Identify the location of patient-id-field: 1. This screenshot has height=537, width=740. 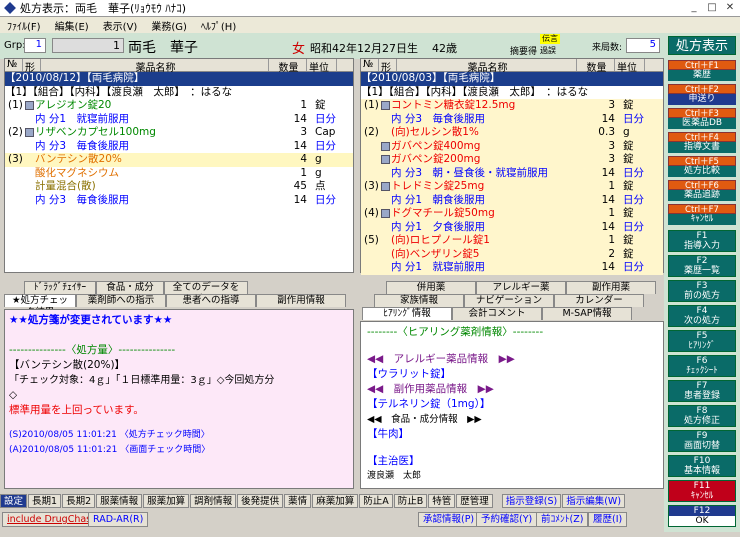
(88, 45).